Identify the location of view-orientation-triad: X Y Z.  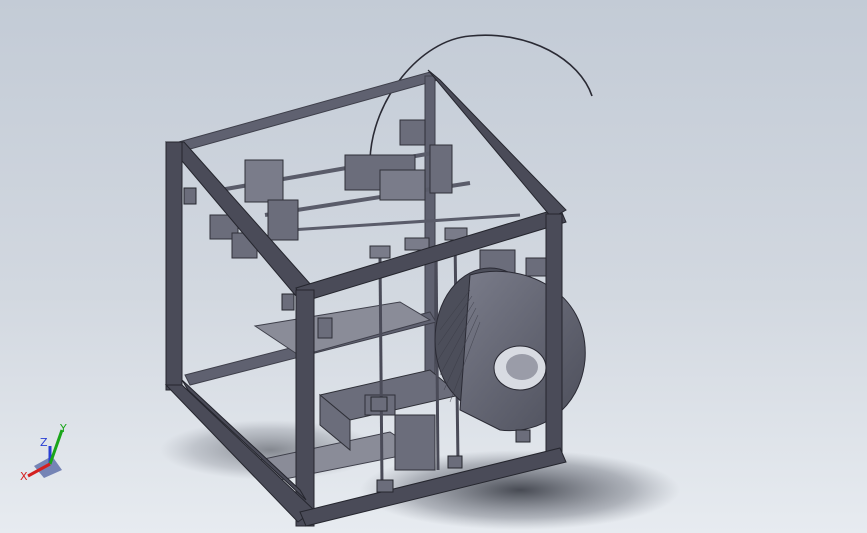
(49, 453).